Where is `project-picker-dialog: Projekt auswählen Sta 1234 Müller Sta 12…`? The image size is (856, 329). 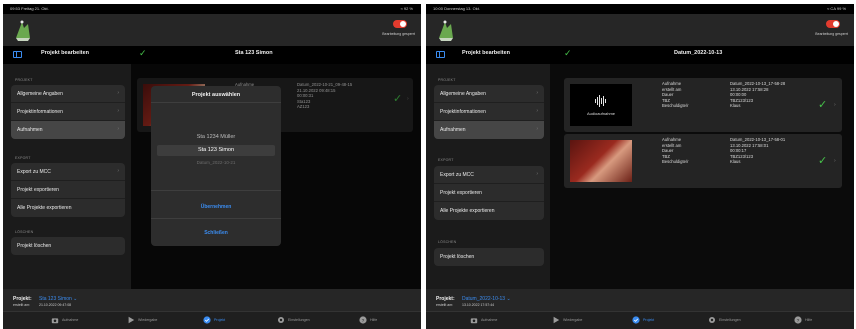
project-picker-dialog: Projekt auswählen Sta 1234 Müller Sta 12… is located at coordinates (216, 166).